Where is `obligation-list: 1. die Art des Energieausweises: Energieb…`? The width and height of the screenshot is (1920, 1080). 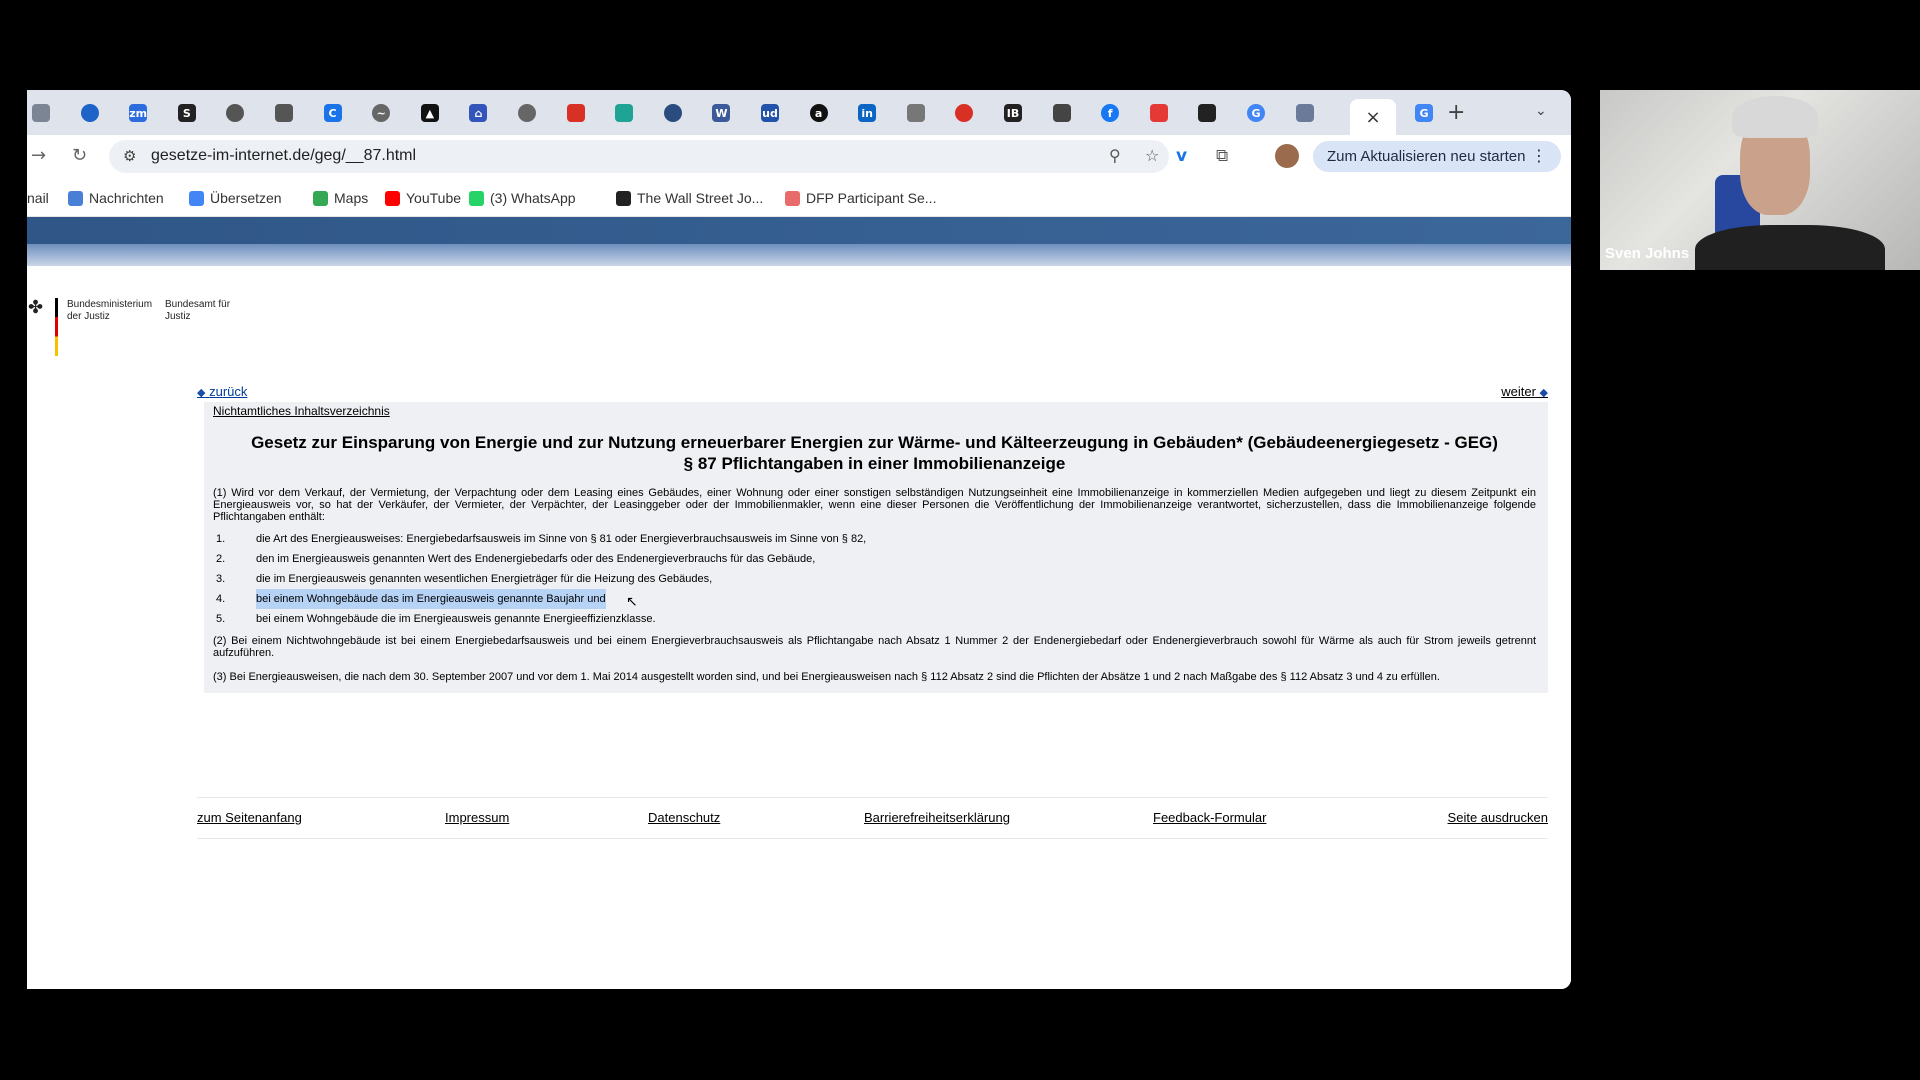 obligation-list: 1. die Art des Energieausweises: Energieb… is located at coordinates (874, 579).